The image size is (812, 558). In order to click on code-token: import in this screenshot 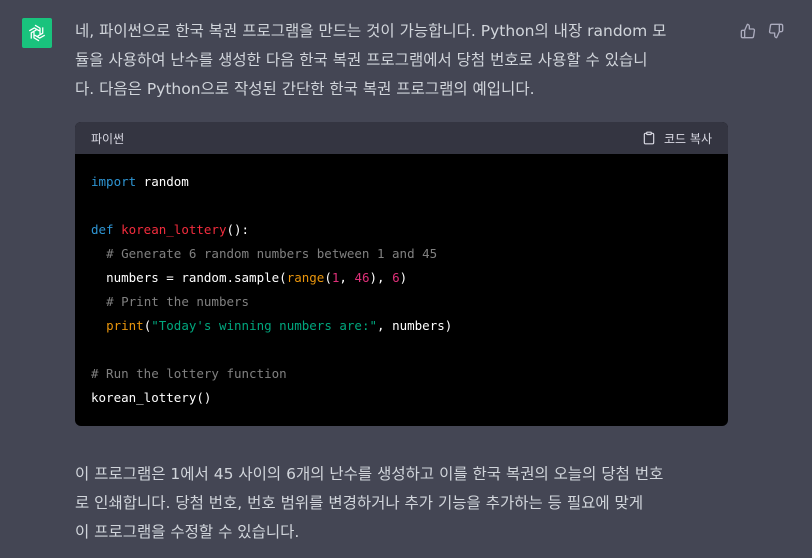, I will do `click(114, 181)`.